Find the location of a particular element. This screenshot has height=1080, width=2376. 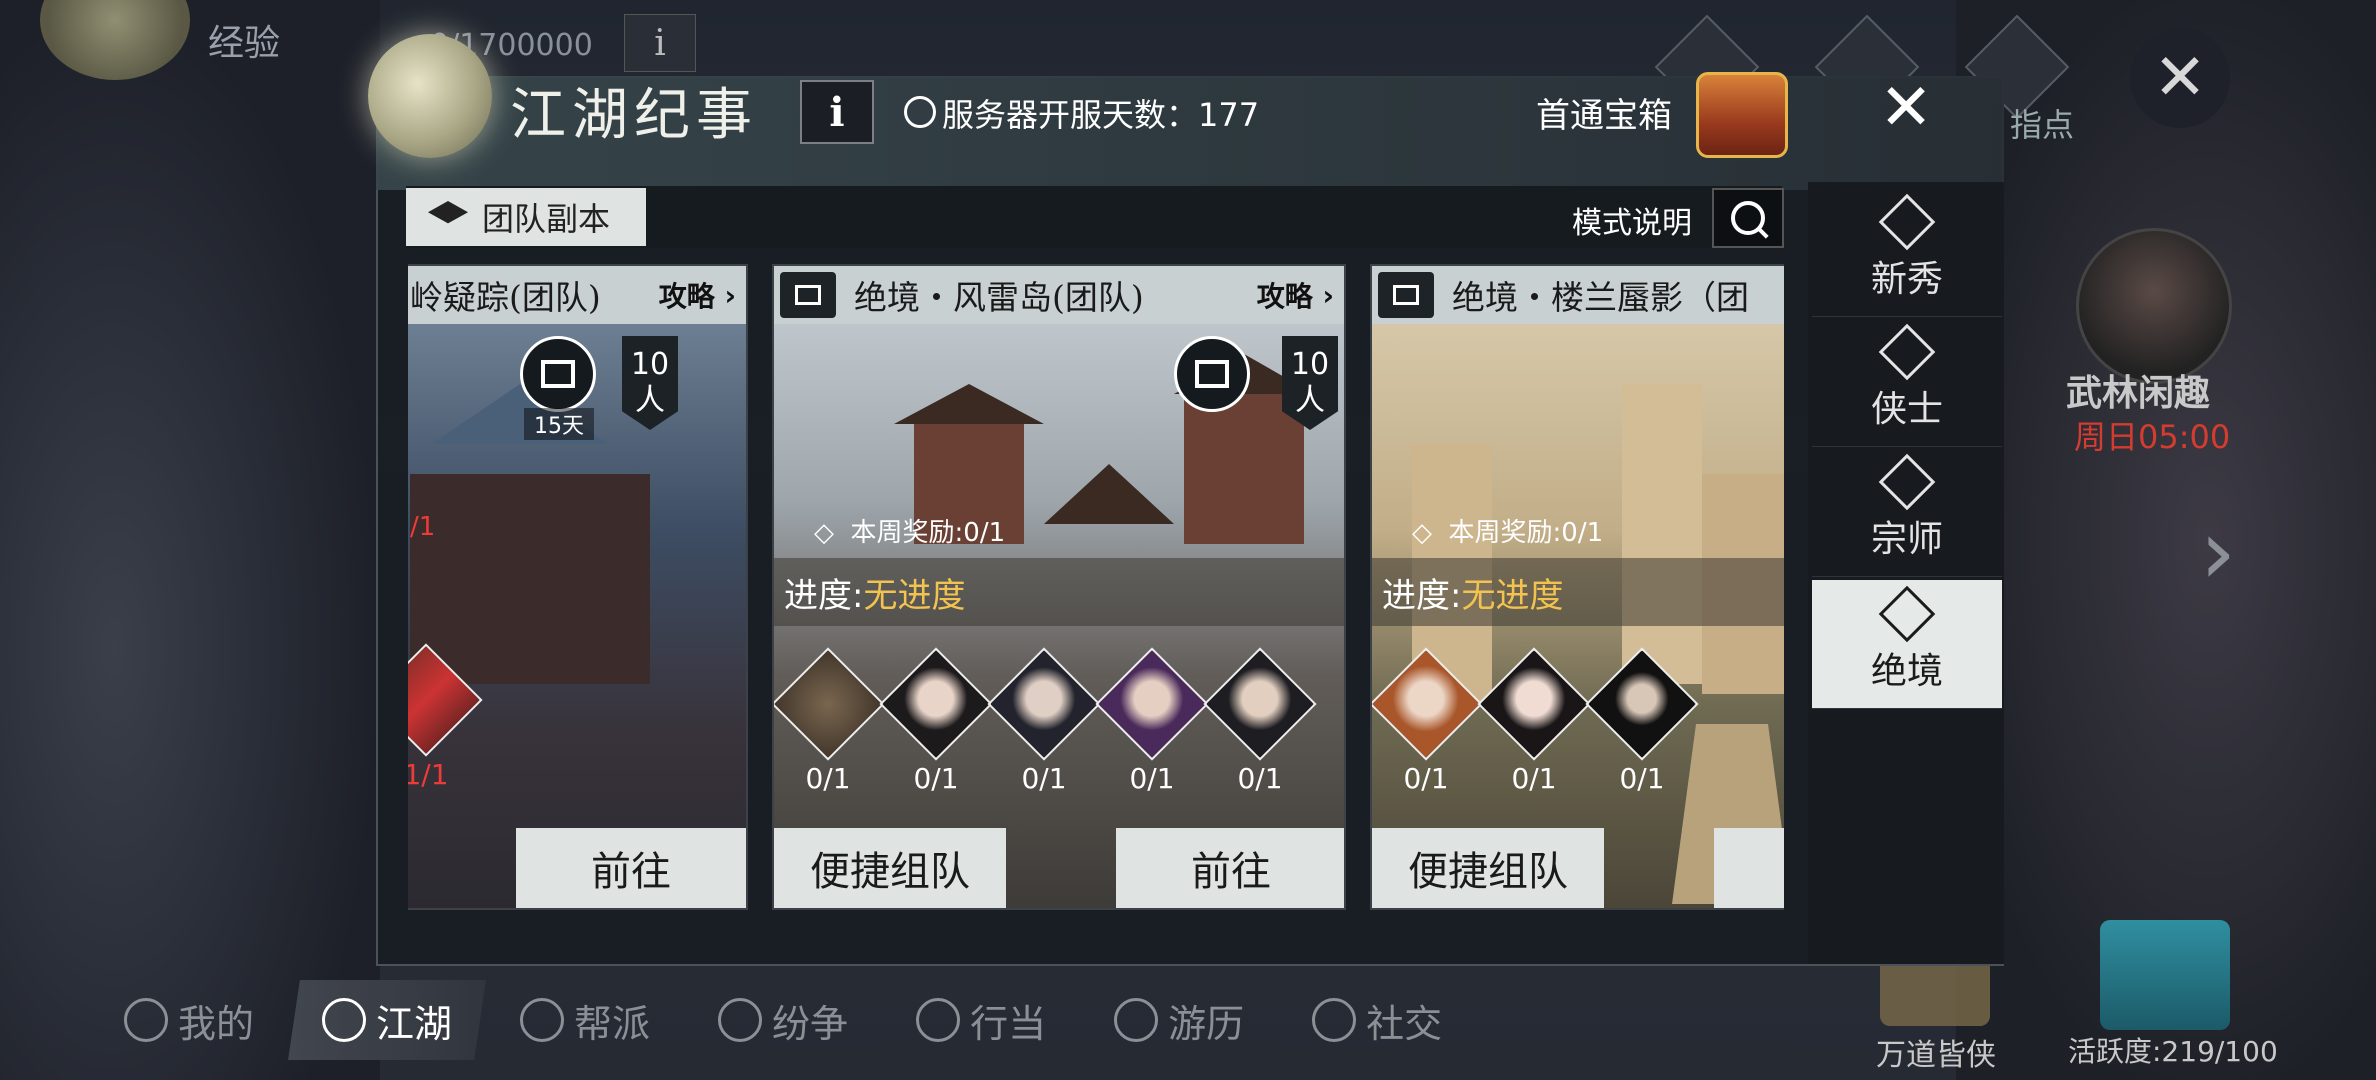

nav-item-social: 社交 is located at coordinates (1377, 1020).